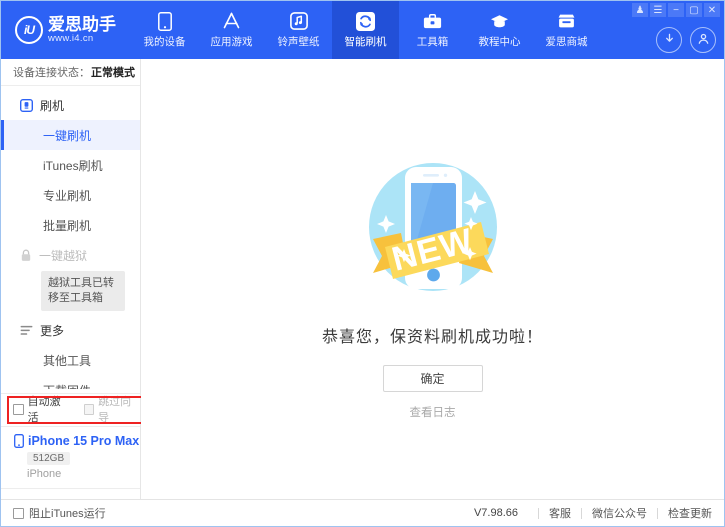  I want to click on phone-icon, so click(164, 21).